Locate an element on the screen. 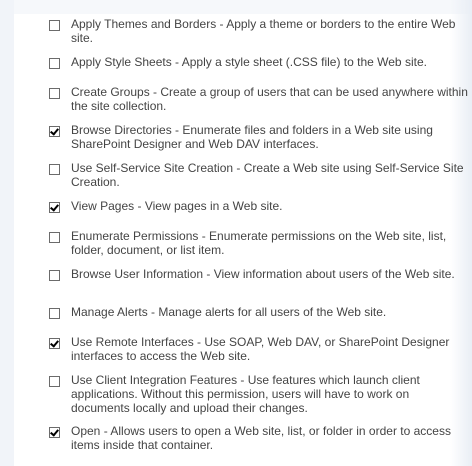 This screenshot has width=472, height=466. permission-view-pages: View Pages - View pages in a Web site. is located at coordinates (260, 214).